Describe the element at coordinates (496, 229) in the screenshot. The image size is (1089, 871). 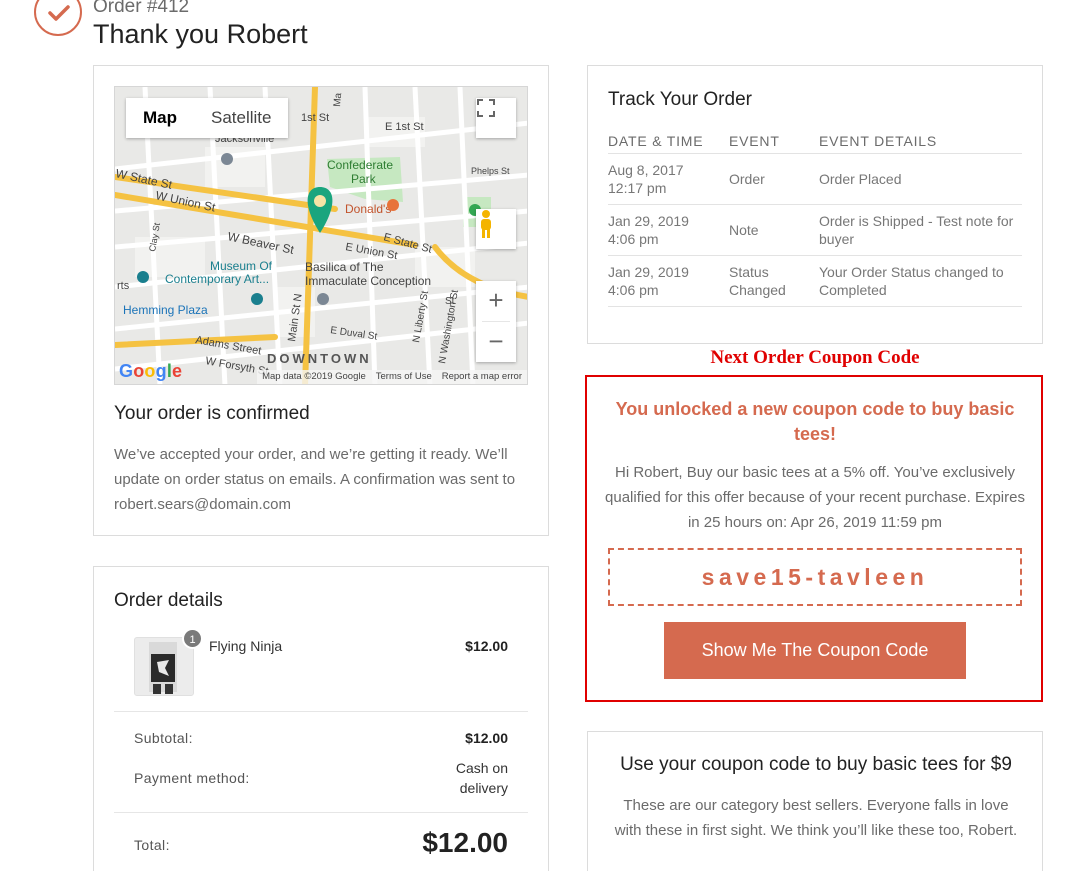
I see `street-view-button` at that location.